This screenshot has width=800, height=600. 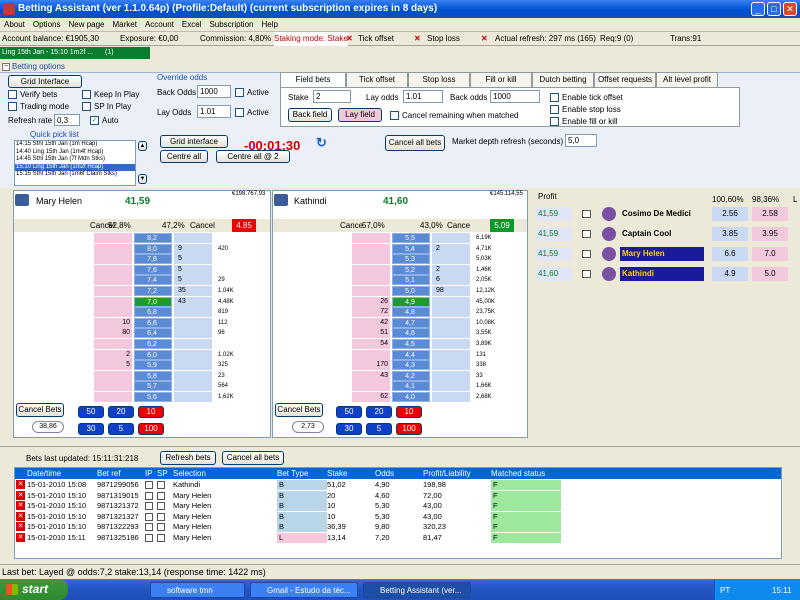 What do you see at coordinates (86, 24) in the screenshot?
I see `menu-new-page: New page` at bounding box center [86, 24].